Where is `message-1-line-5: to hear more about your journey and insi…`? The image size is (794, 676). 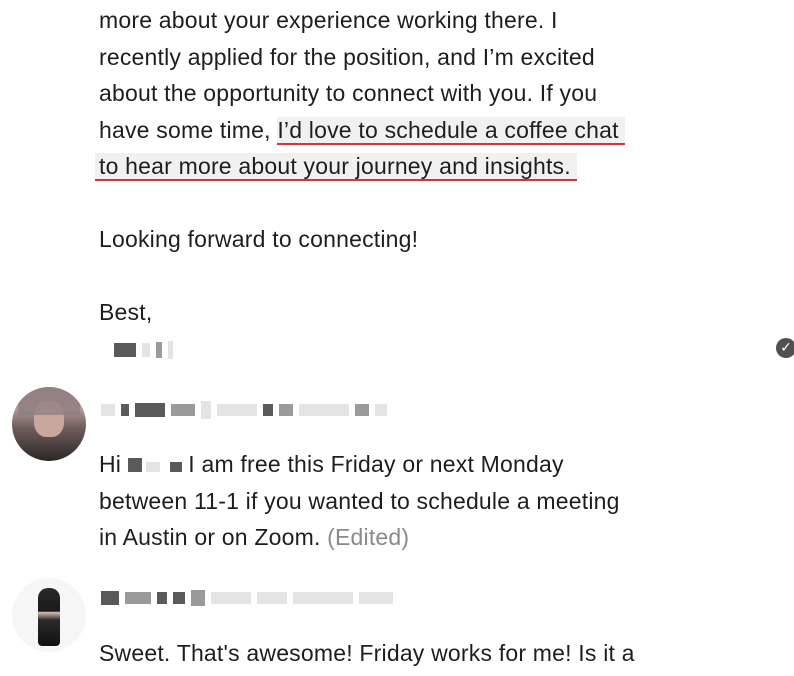
message-1-line-5: to hear more about your journey and insi… is located at coordinates (336, 166).